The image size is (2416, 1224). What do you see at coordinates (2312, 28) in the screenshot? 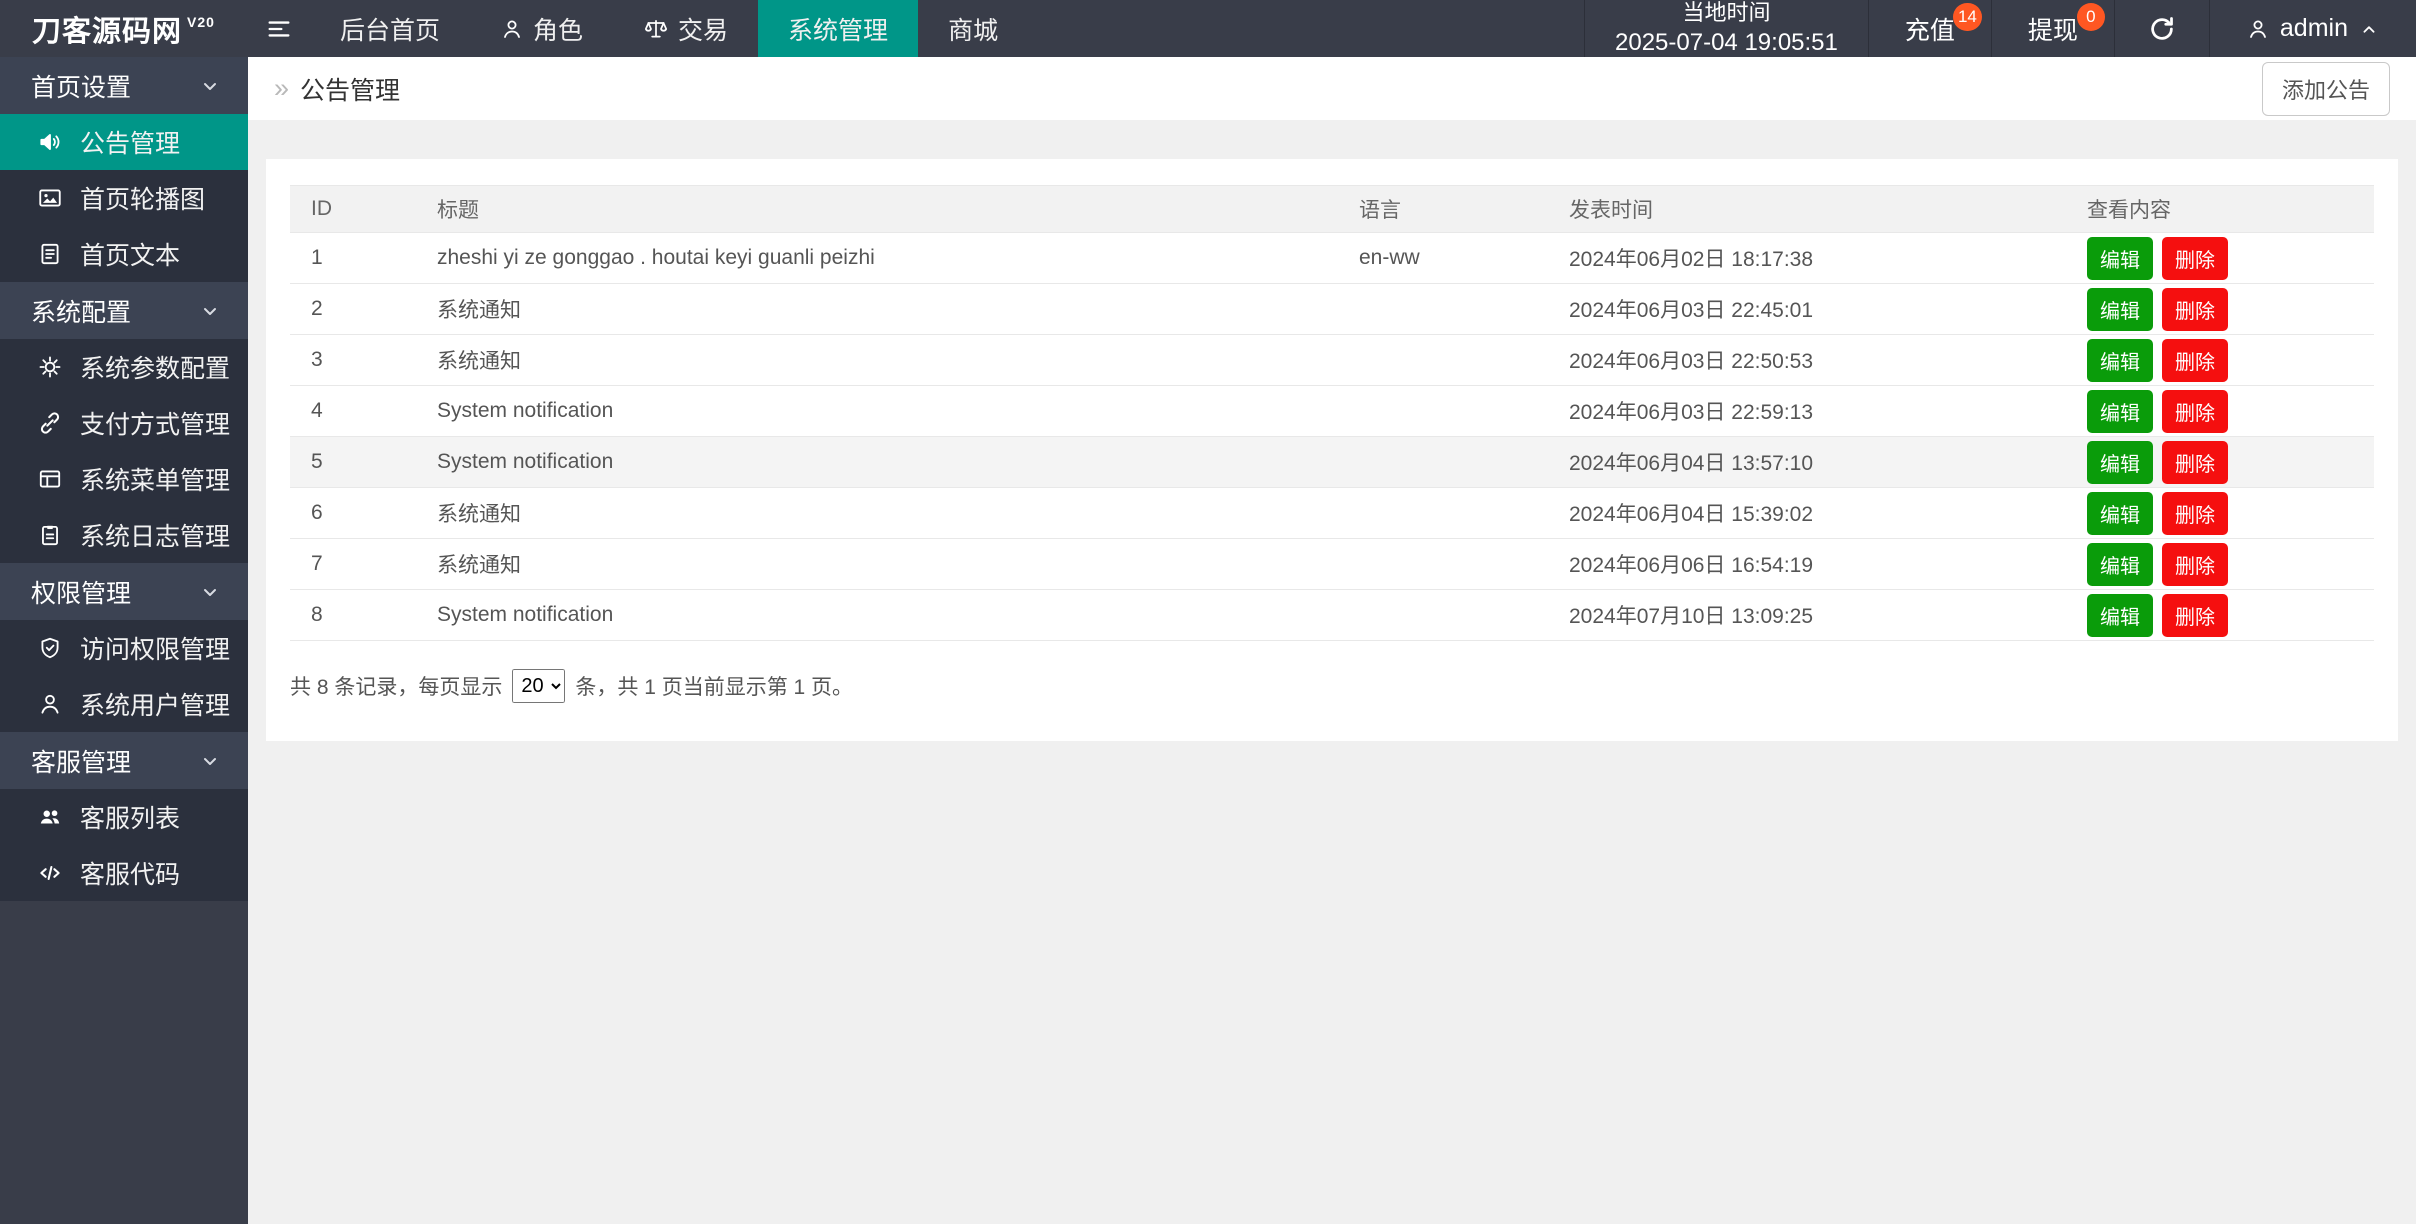
I see `user-menu: admin` at bounding box center [2312, 28].